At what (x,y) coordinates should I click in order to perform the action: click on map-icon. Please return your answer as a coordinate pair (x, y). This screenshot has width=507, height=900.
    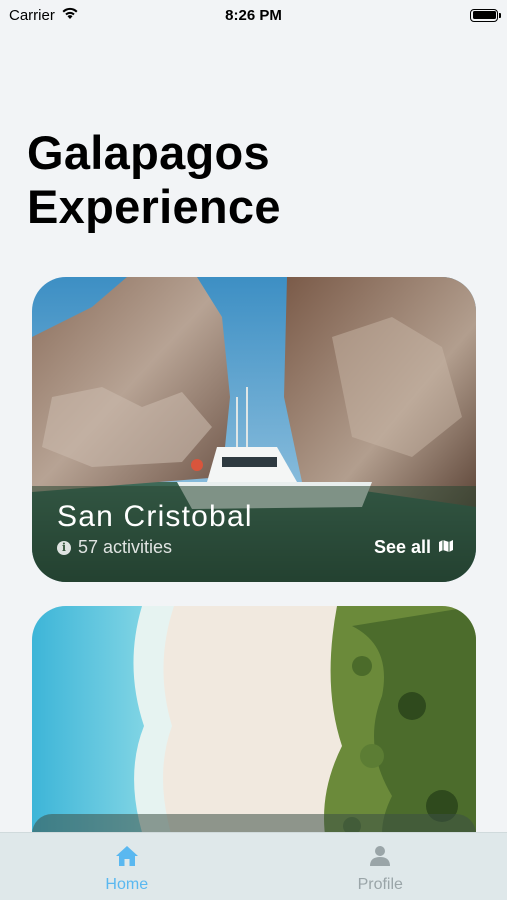
    Looking at the image, I should click on (446, 547).